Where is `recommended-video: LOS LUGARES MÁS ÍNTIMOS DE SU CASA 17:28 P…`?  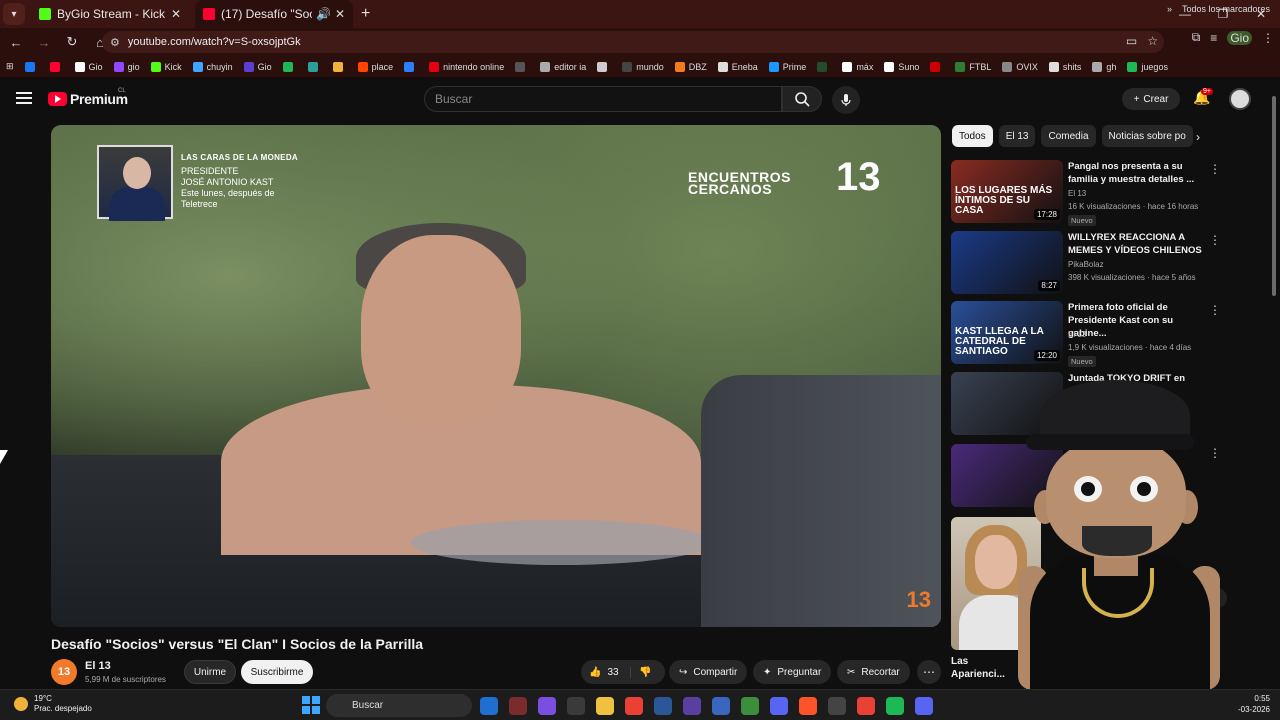
recommended-video: LOS LUGARES MÁS ÍNTIMOS DE SU CASA 17:28 P… is located at coordinates (1086, 193).